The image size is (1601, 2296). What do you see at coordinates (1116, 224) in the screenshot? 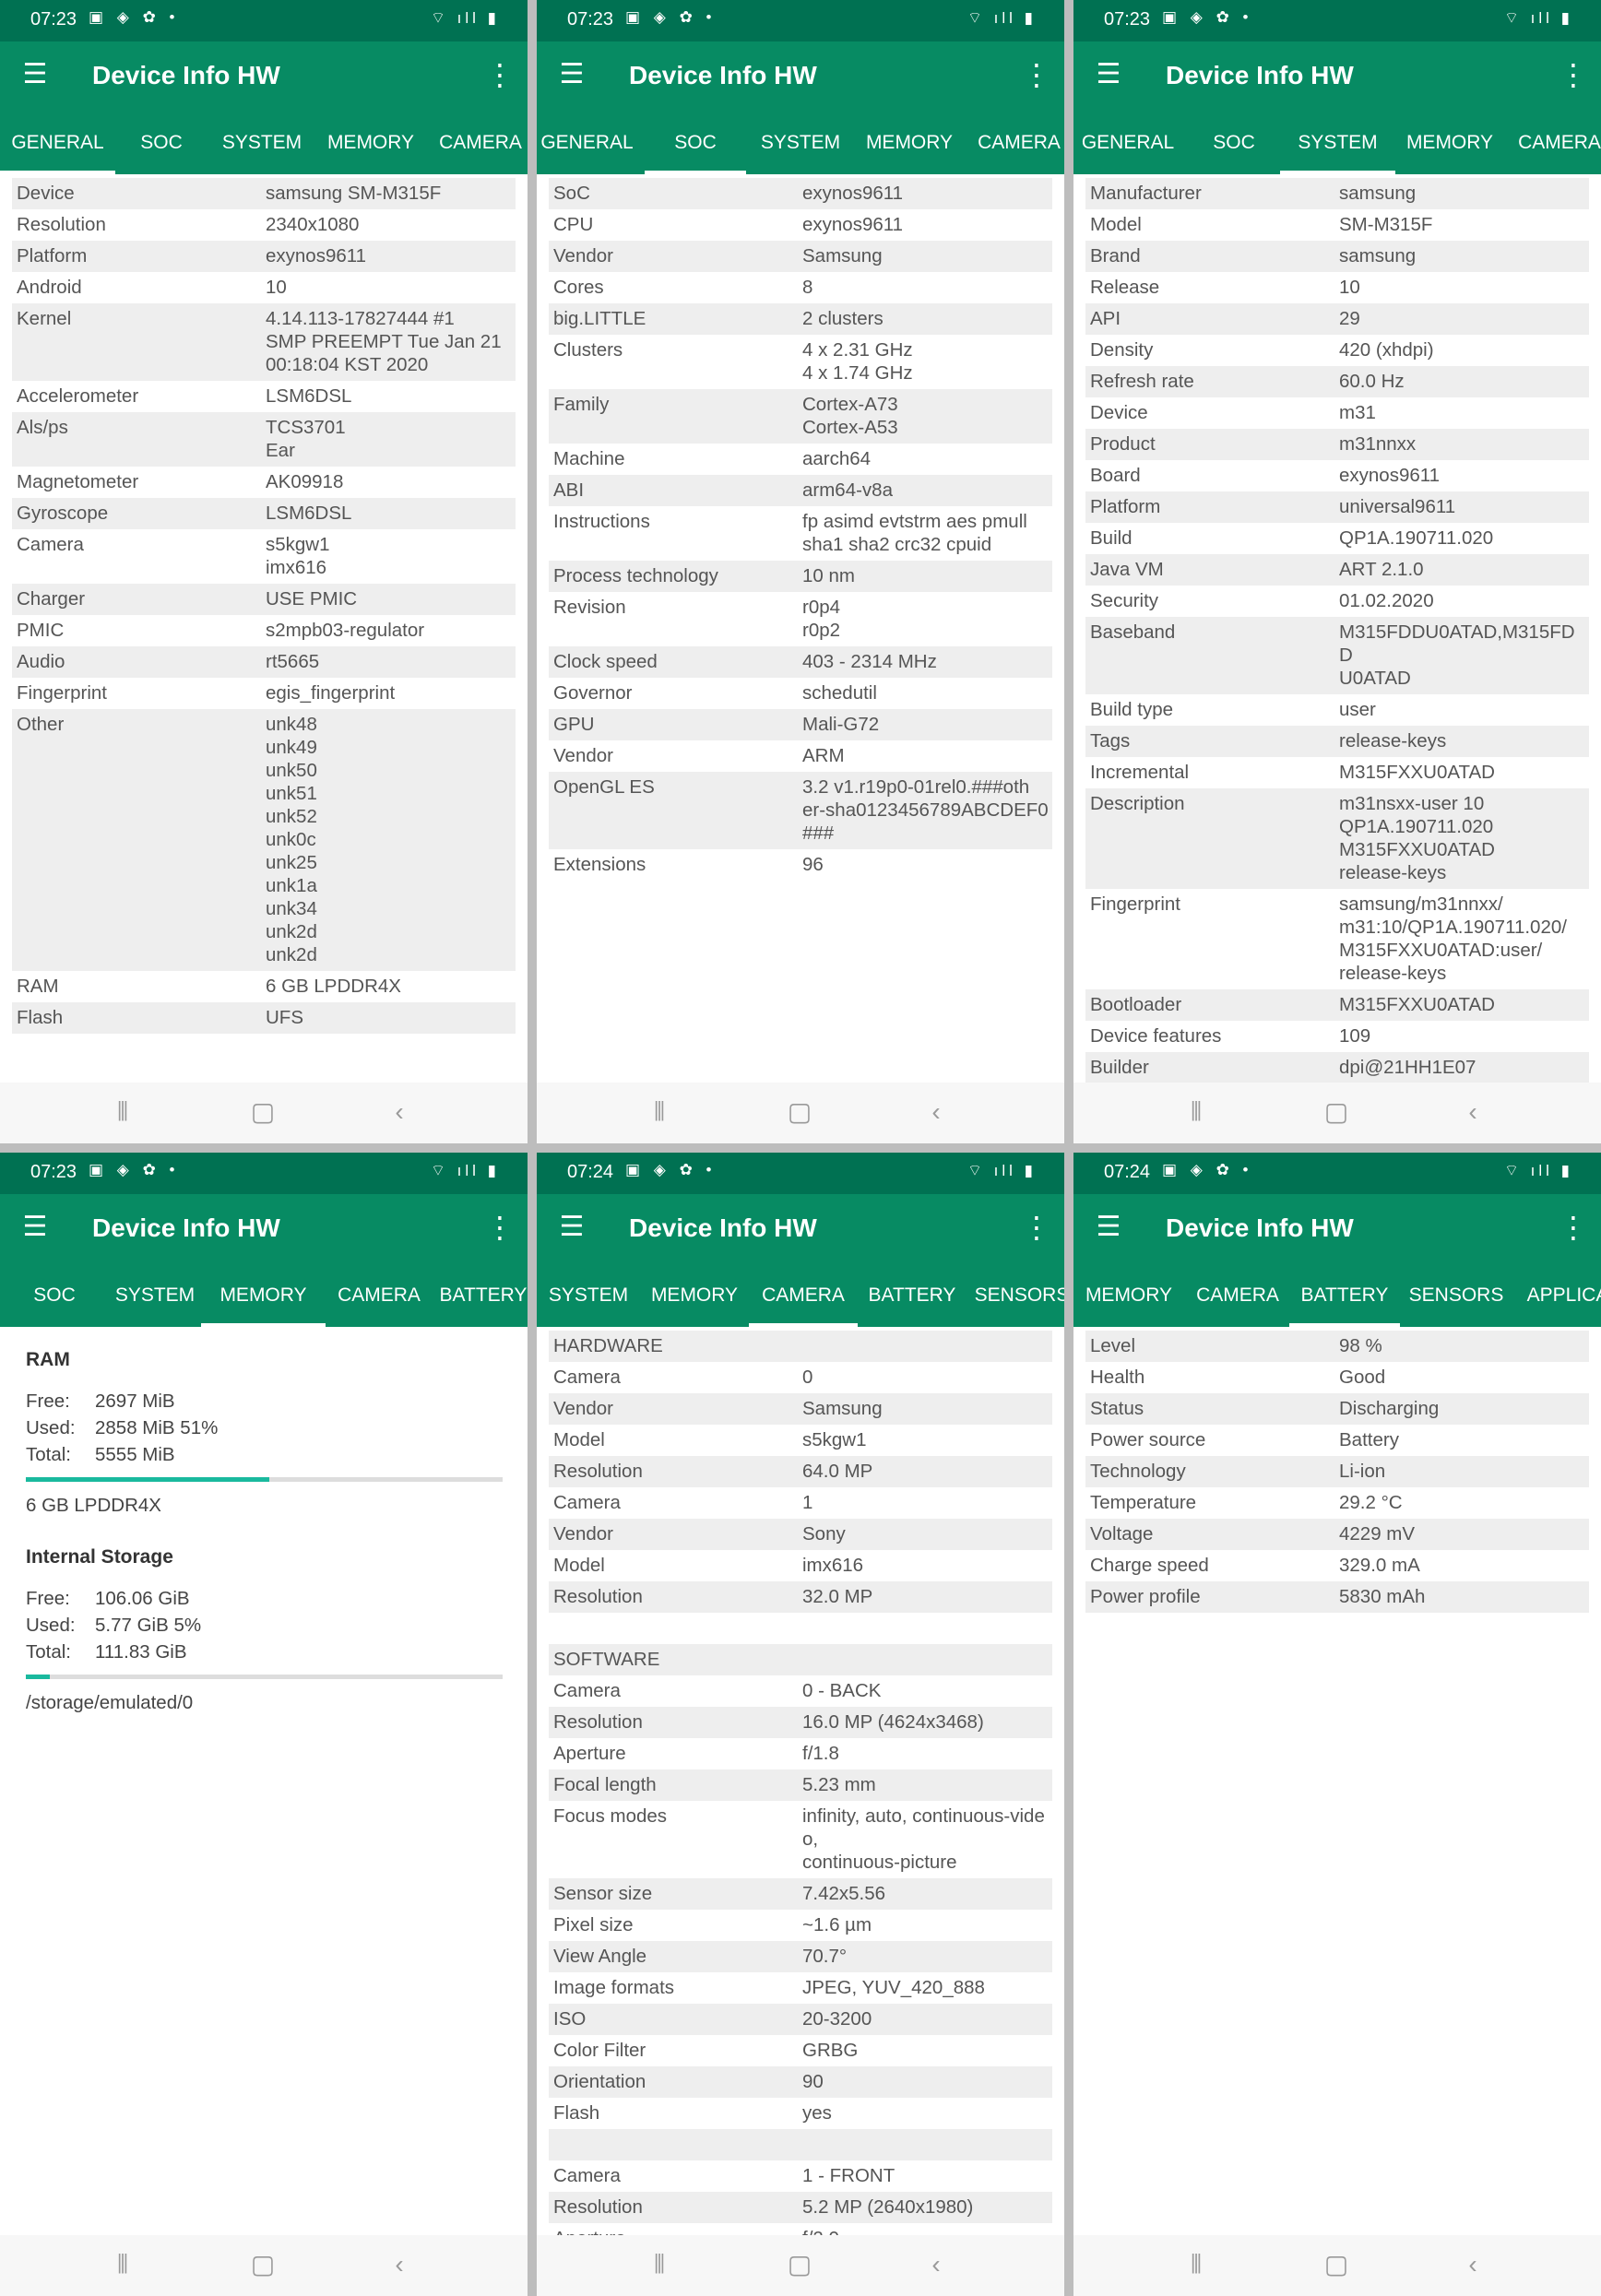
I see `row-label: Model` at bounding box center [1116, 224].